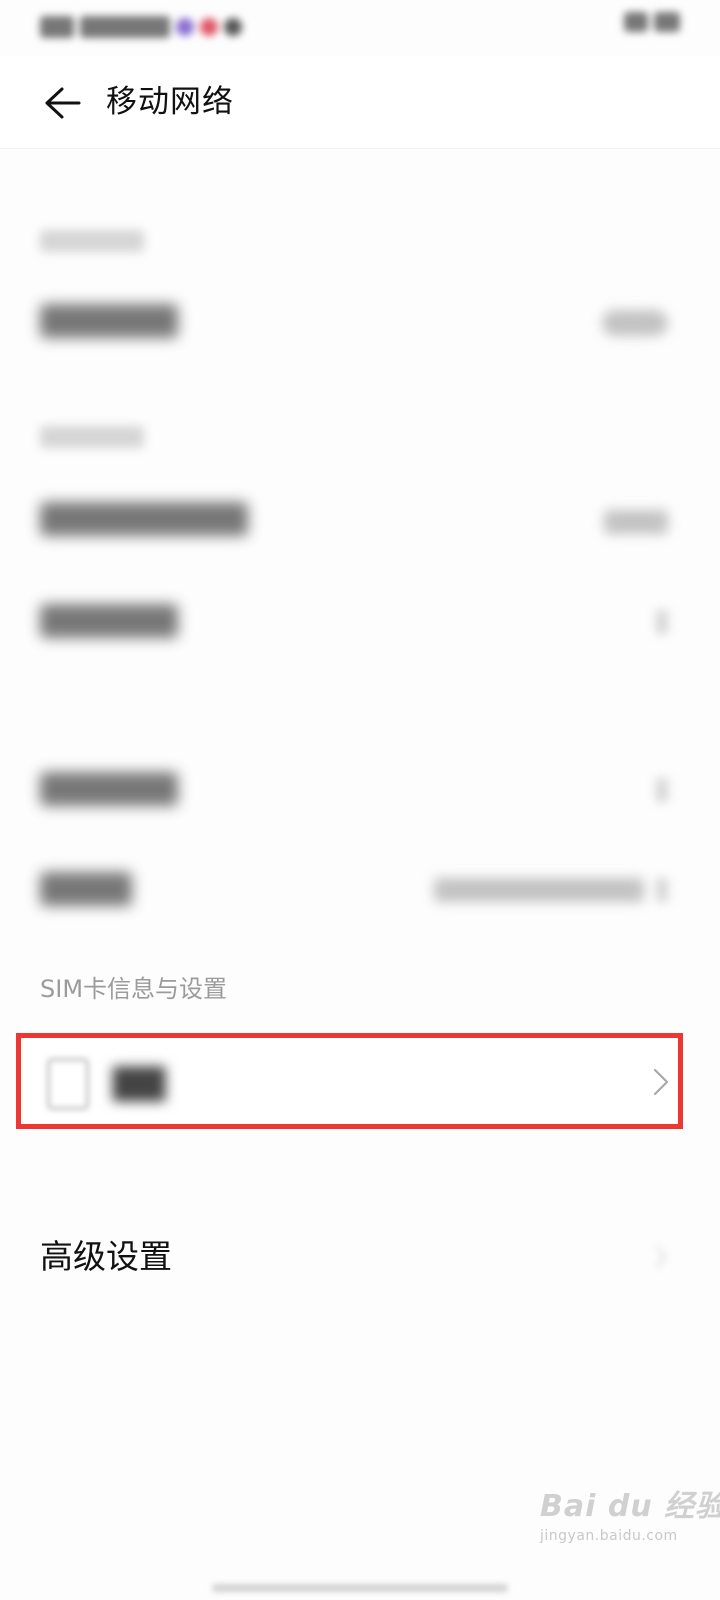 This screenshot has height=1600, width=720. Describe the element at coordinates (68, 1084) in the screenshot. I see `sim-card-icon` at that location.